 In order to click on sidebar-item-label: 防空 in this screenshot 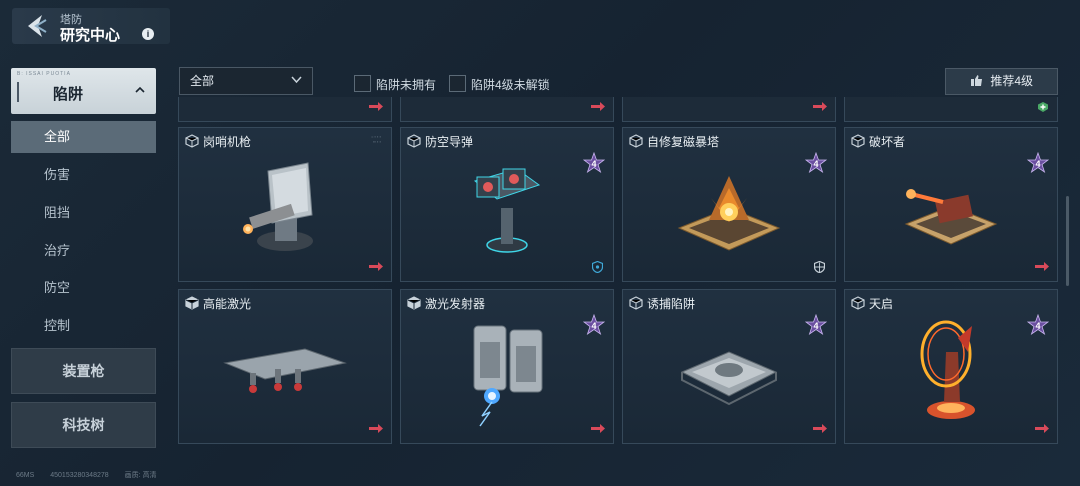, I will do `click(57, 287)`.